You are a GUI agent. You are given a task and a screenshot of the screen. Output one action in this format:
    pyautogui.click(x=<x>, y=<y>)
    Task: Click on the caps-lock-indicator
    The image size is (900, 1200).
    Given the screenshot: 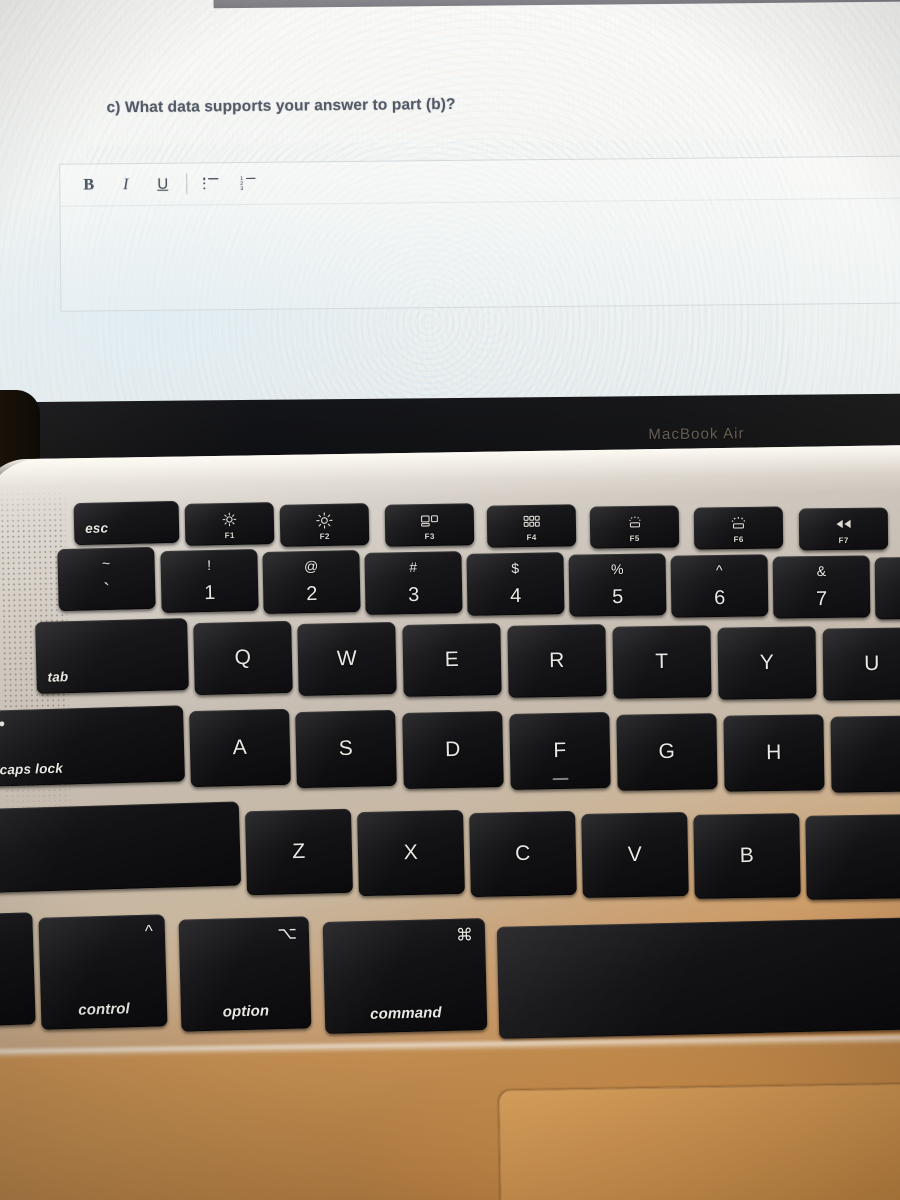 What is the action you would take?
    pyautogui.click(x=2, y=724)
    